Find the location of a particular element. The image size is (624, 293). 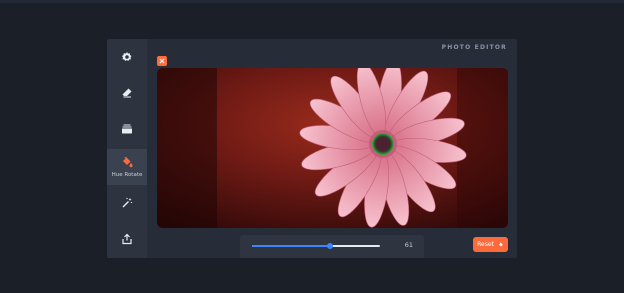

close-button is located at coordinates (162, 61).